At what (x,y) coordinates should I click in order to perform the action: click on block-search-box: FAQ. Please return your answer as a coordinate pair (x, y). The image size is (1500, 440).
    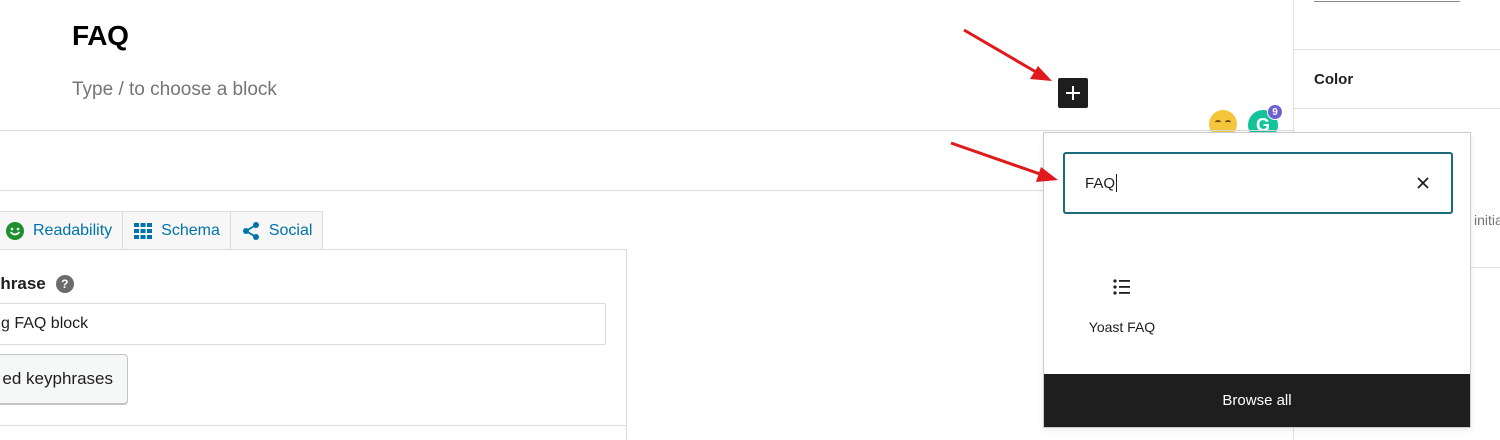
    Looking at the image, I should click on (1258, 183).